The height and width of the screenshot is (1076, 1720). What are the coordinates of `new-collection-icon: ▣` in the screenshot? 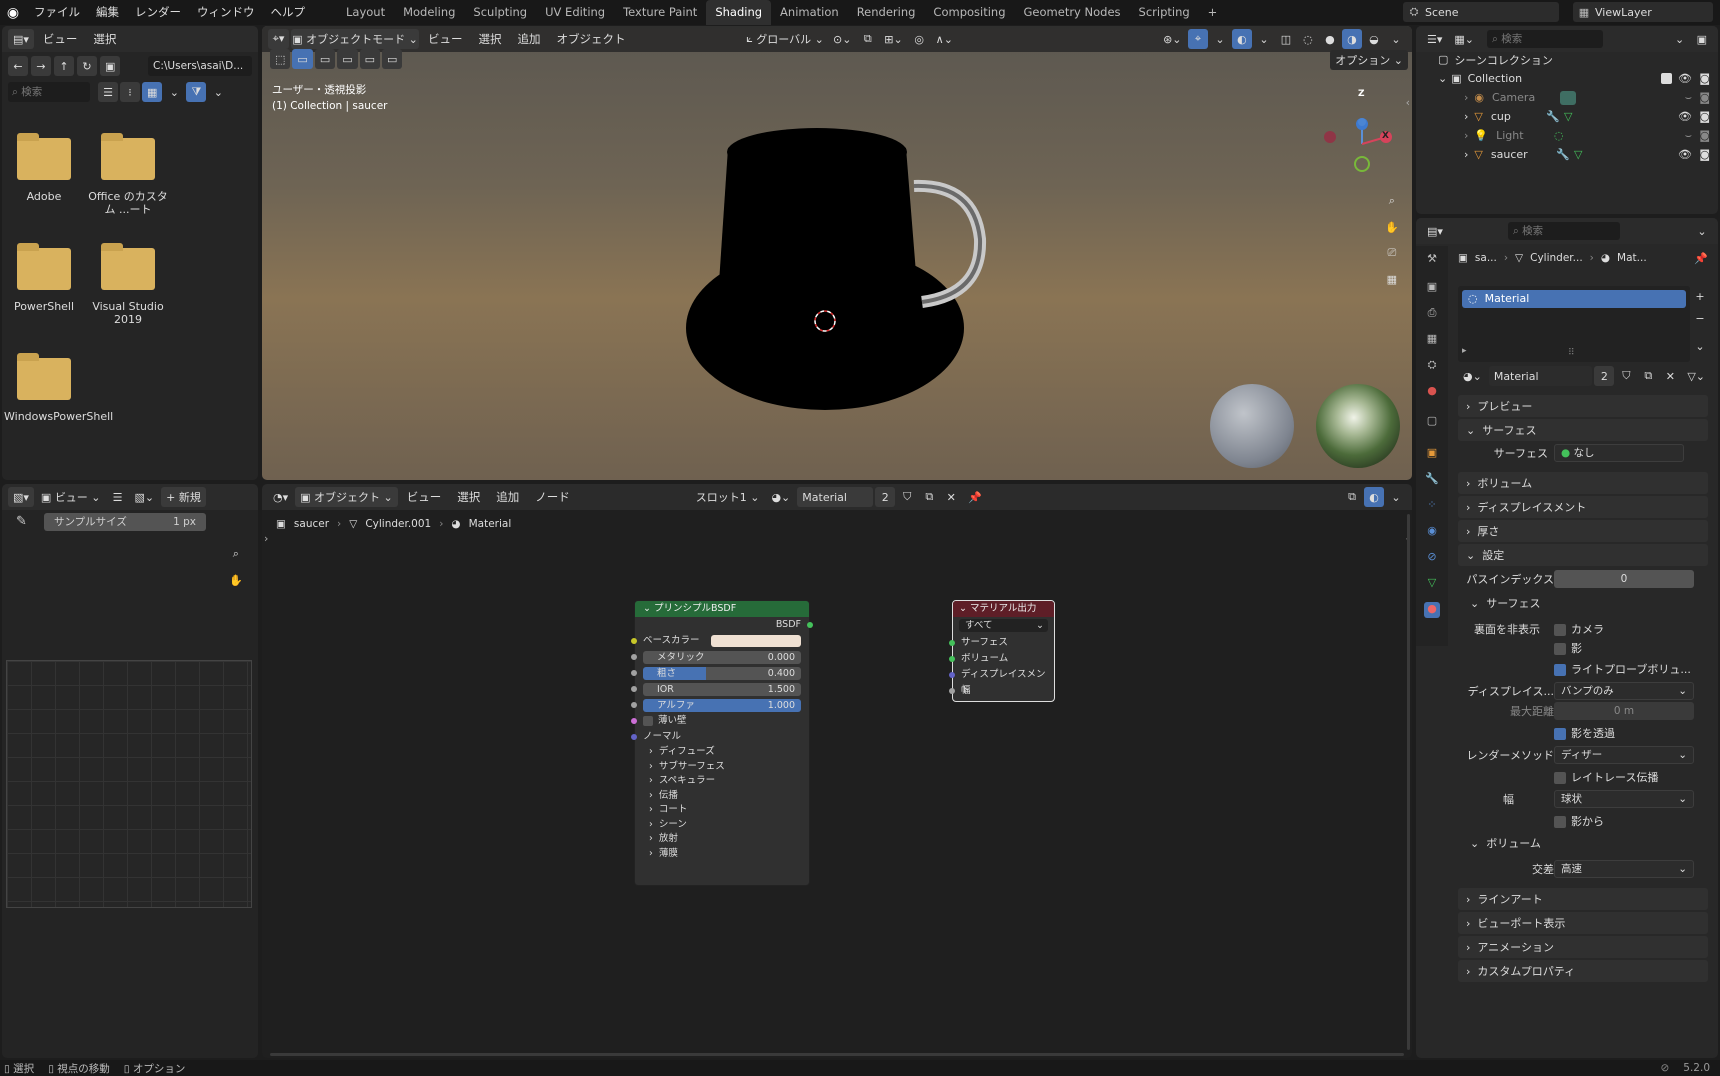 It's located at (1702, 39).